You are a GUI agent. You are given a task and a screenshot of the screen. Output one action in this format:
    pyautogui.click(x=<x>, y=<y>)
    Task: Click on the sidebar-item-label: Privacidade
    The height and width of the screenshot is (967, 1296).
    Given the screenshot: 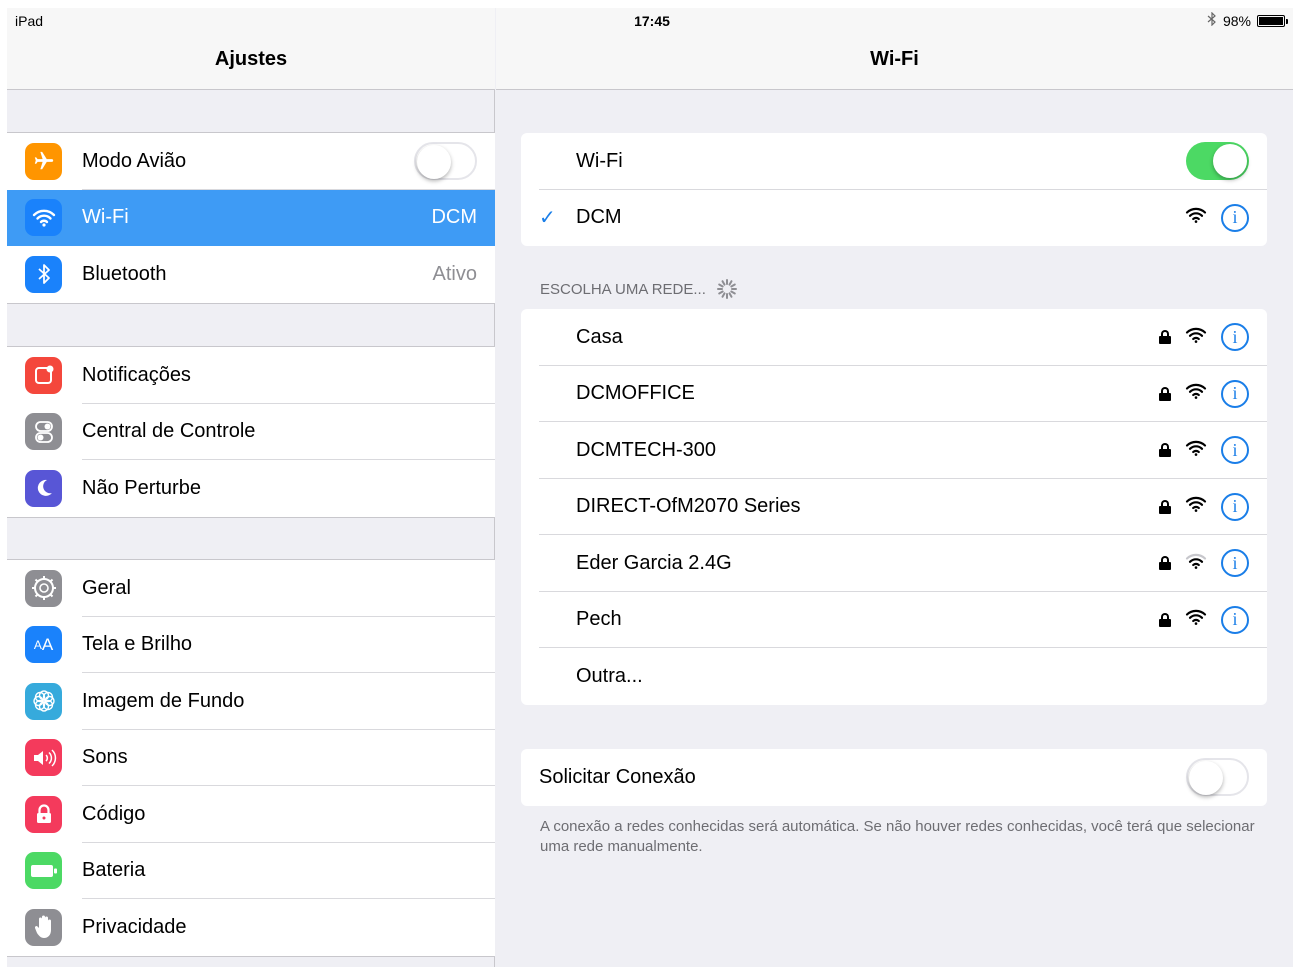 What is the action you would take?
    pyautogui.click(x=134, y=926)
    